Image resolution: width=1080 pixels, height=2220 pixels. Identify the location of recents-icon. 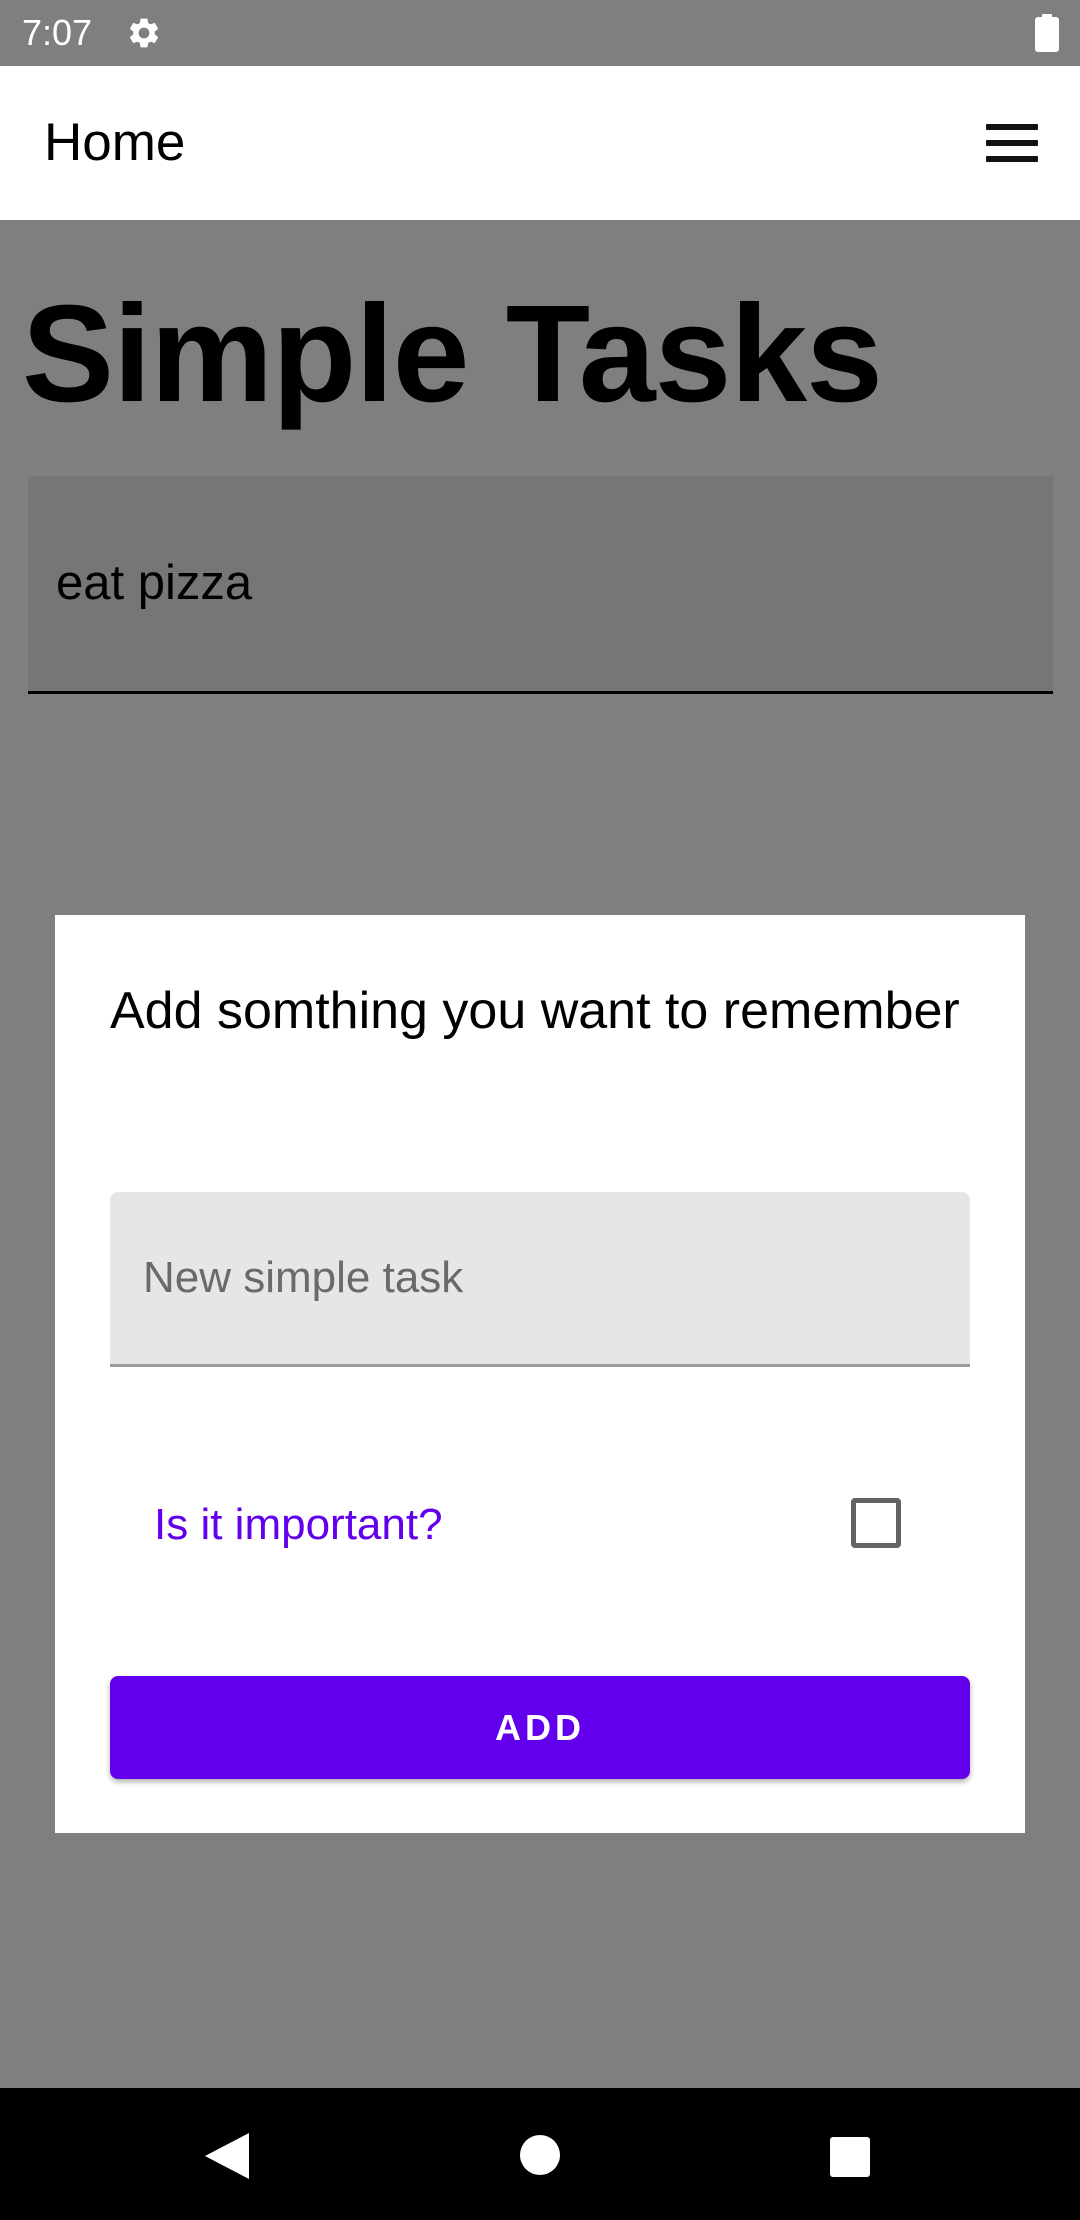
(850, 2157).